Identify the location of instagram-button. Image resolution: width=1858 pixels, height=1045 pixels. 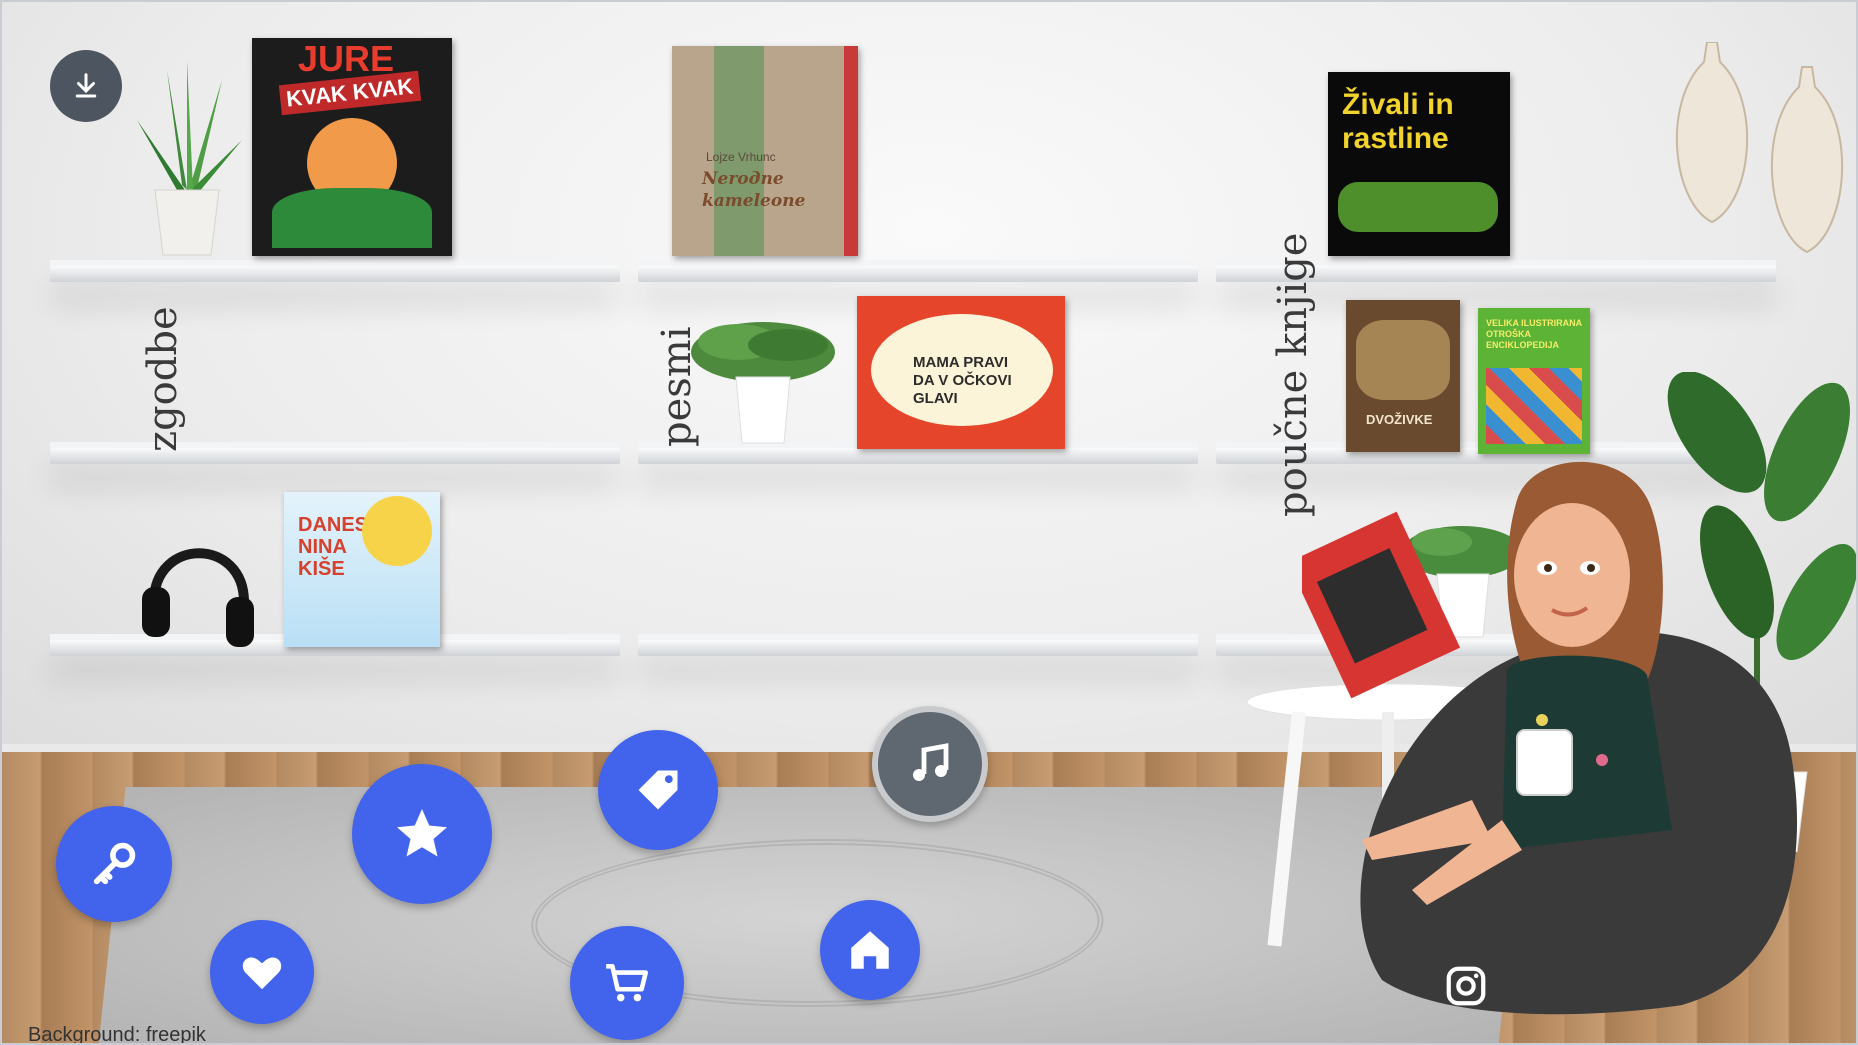
(1466, 986).